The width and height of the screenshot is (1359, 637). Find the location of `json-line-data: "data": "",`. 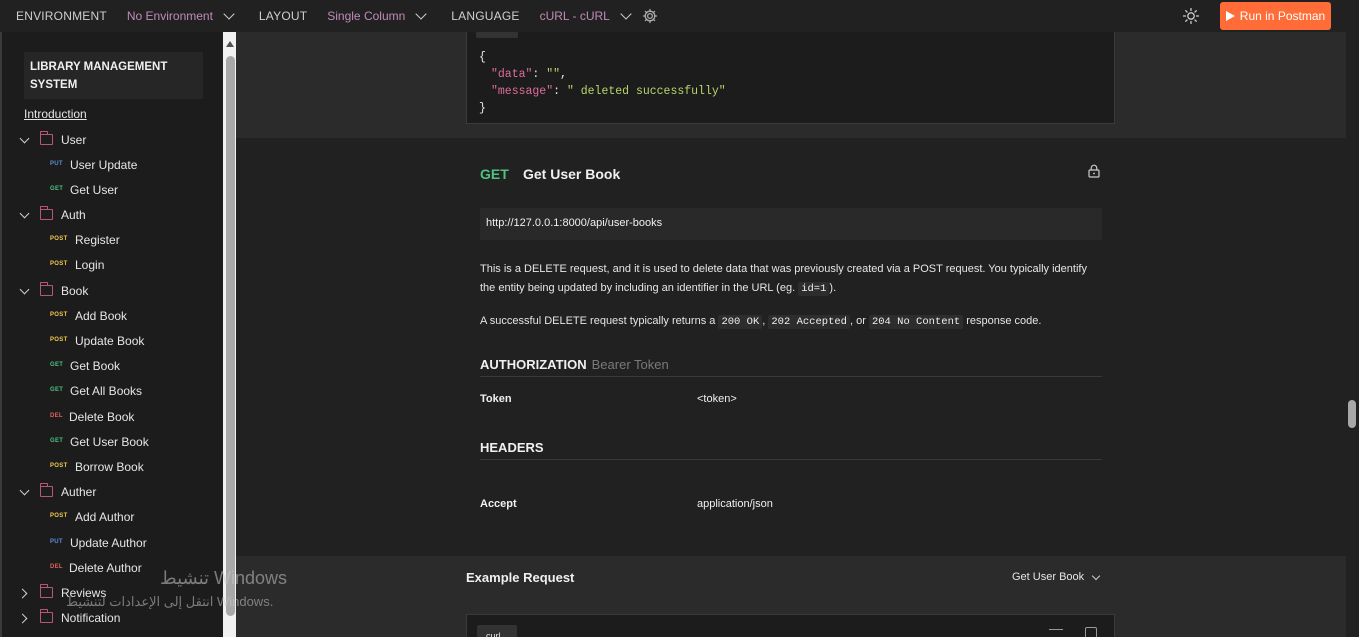

json-line-data: "data": "", is located at coordinates (529, 74).